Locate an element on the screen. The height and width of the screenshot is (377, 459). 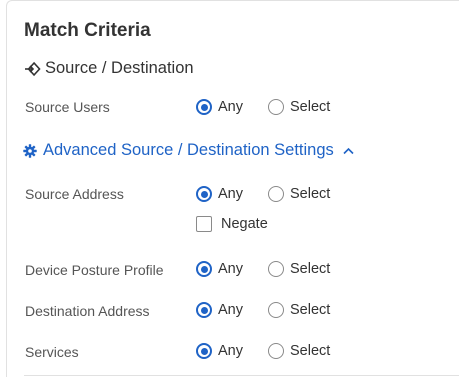
destination-address-radio-group: Any Select is located at coordinates (263, 310).